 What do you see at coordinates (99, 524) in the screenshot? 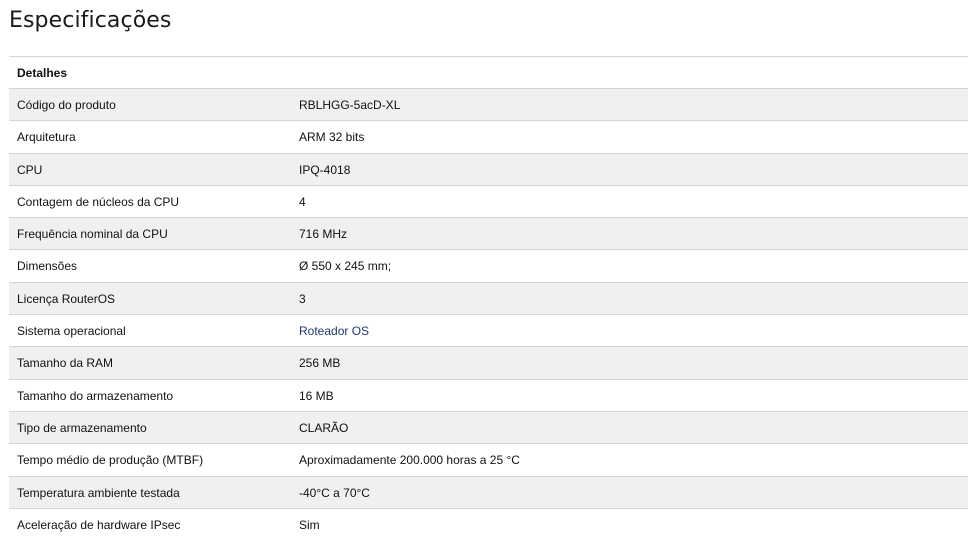
I see `row-label: Aceleração de hardware IPsec` at bounding box center [99, 524].